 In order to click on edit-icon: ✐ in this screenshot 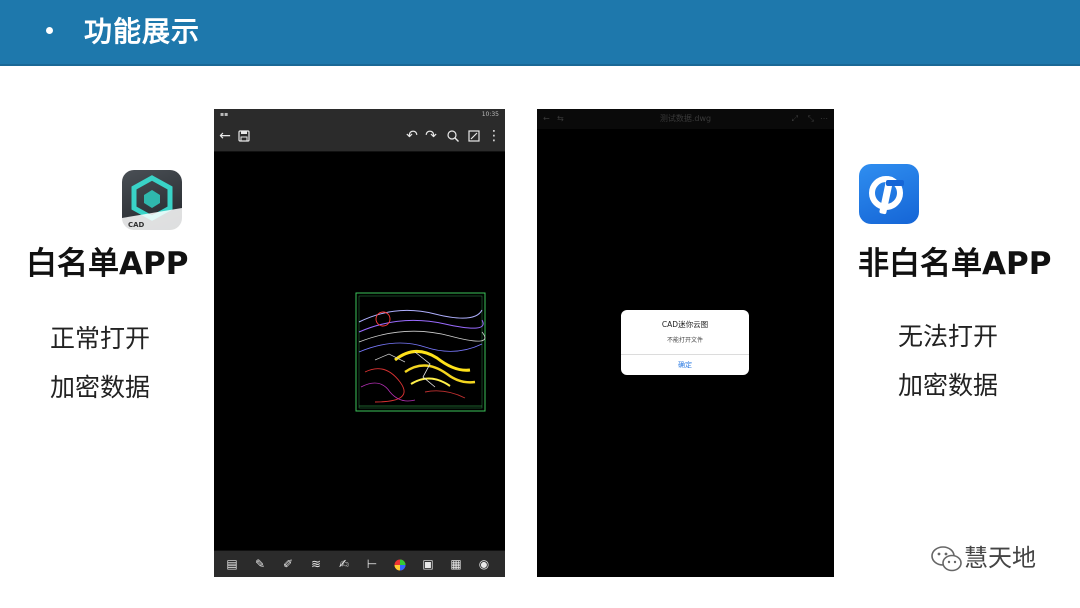, I will do `click(288, 564)`.